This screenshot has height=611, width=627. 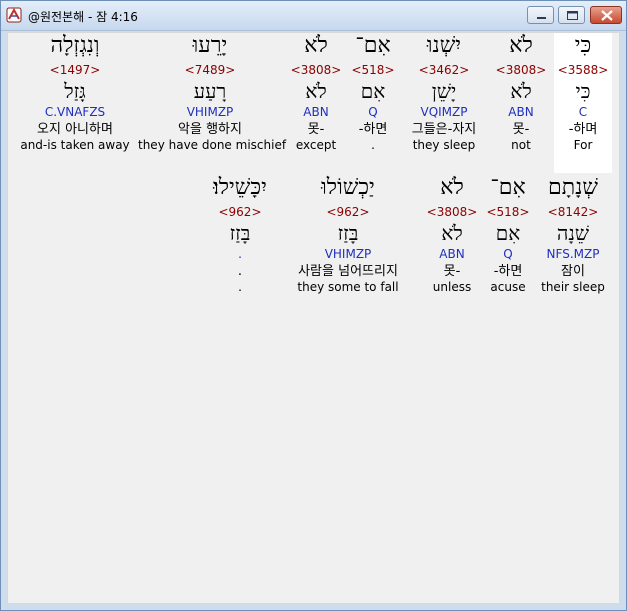 I want to click on hebrew-word: יַכְשׁוֹלוּ, so click(x=348, y=187).